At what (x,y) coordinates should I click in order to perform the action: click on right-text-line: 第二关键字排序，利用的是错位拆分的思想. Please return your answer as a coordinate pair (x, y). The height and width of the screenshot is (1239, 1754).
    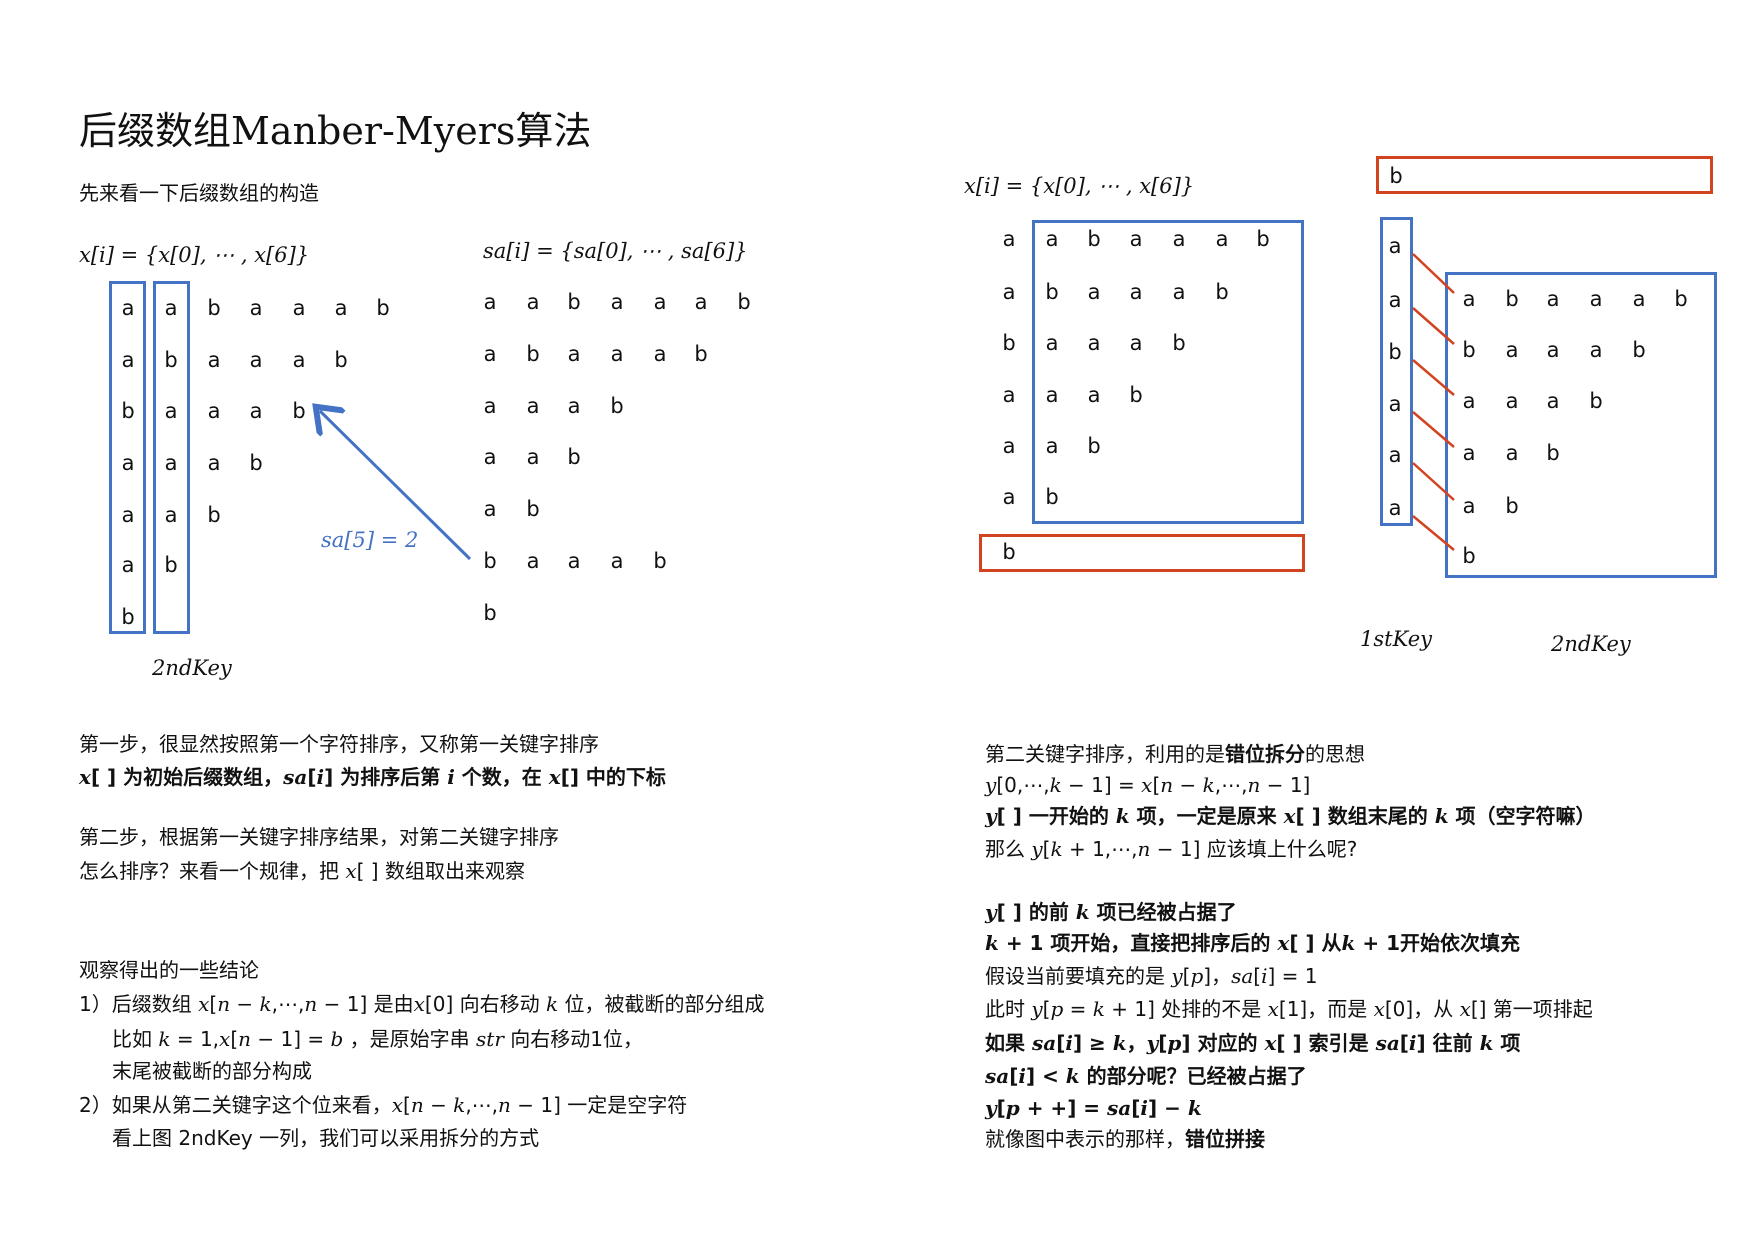
    Looking at the image, I should click on (1175, 754).